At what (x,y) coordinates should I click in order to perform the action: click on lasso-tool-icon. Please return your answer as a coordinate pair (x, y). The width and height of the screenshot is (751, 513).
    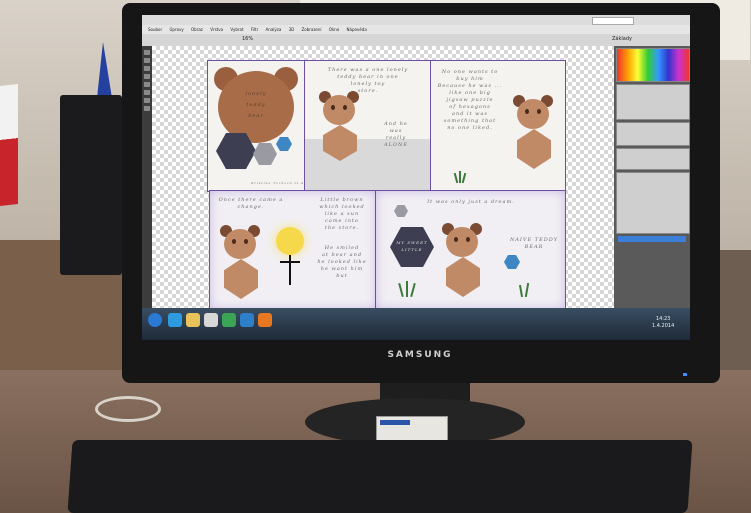
    Looking at the image, I should click on (147, 68).